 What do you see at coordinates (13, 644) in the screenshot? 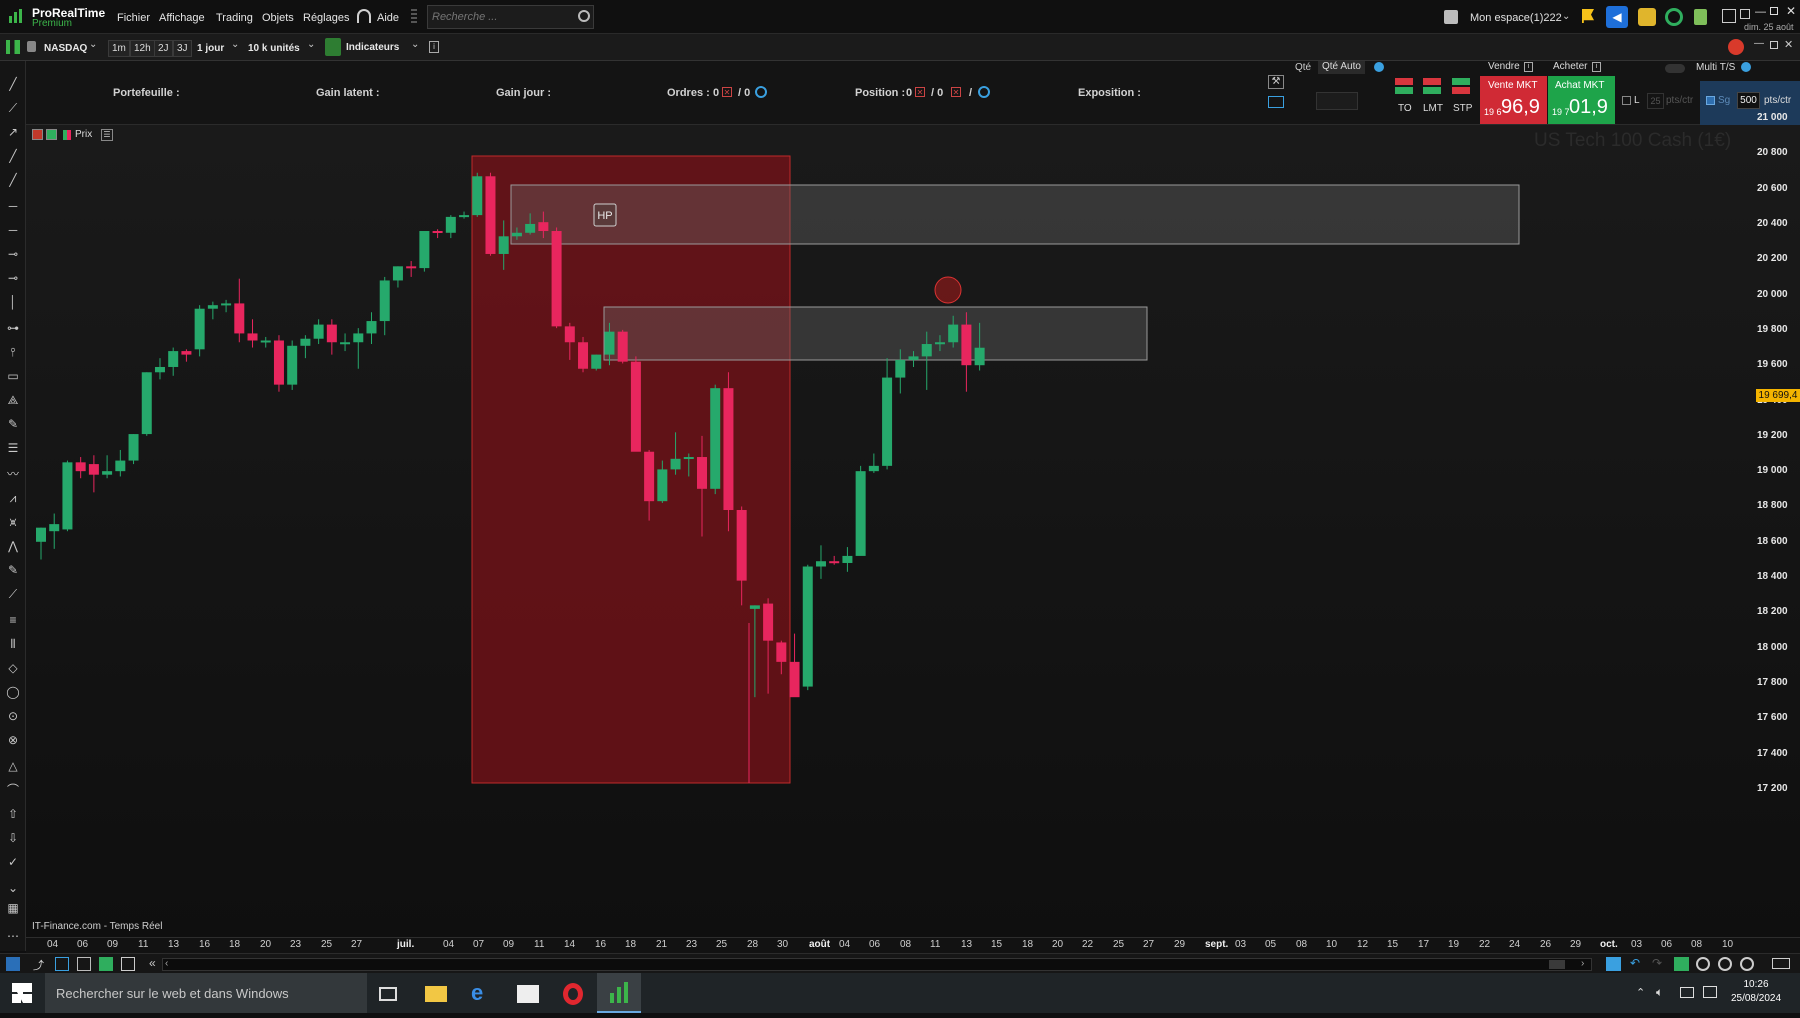
I see `gann-tool-icon: ⫴` at bounding box center [13, 644].